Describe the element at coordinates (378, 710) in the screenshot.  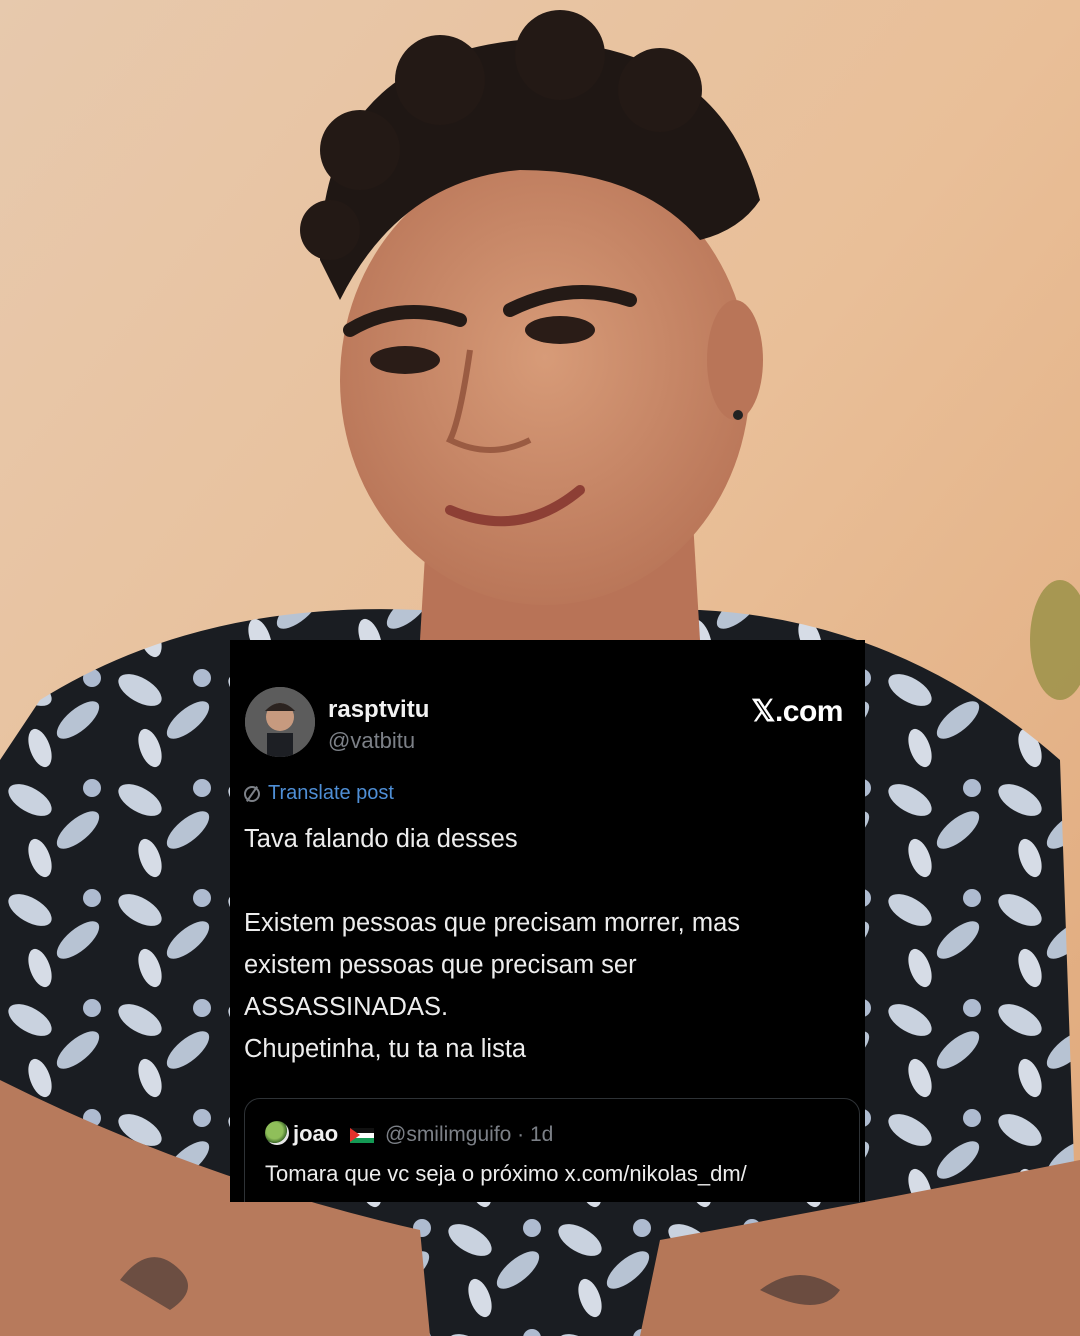
I see `author-name: rasptvitu` at that location.